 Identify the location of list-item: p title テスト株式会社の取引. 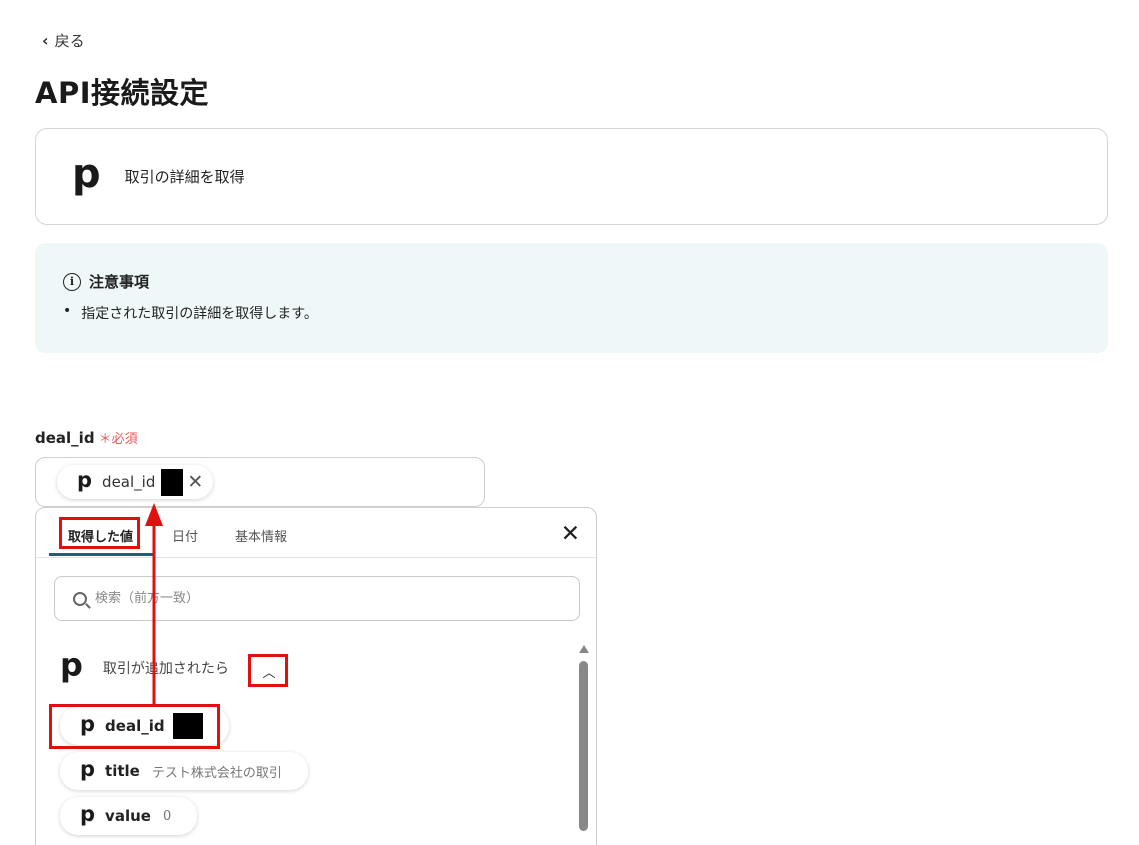
(184, 771).